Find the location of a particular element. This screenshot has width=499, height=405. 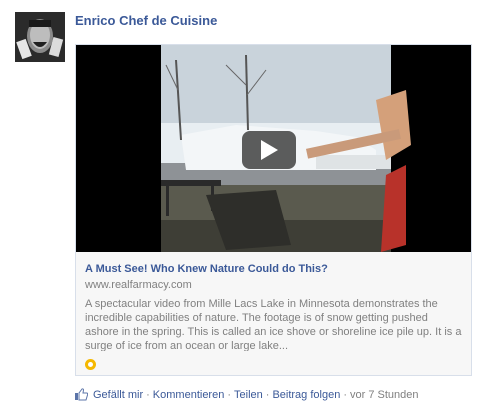

post-timestamp: vor 7 Stunden is located at coordinates (384, 395).